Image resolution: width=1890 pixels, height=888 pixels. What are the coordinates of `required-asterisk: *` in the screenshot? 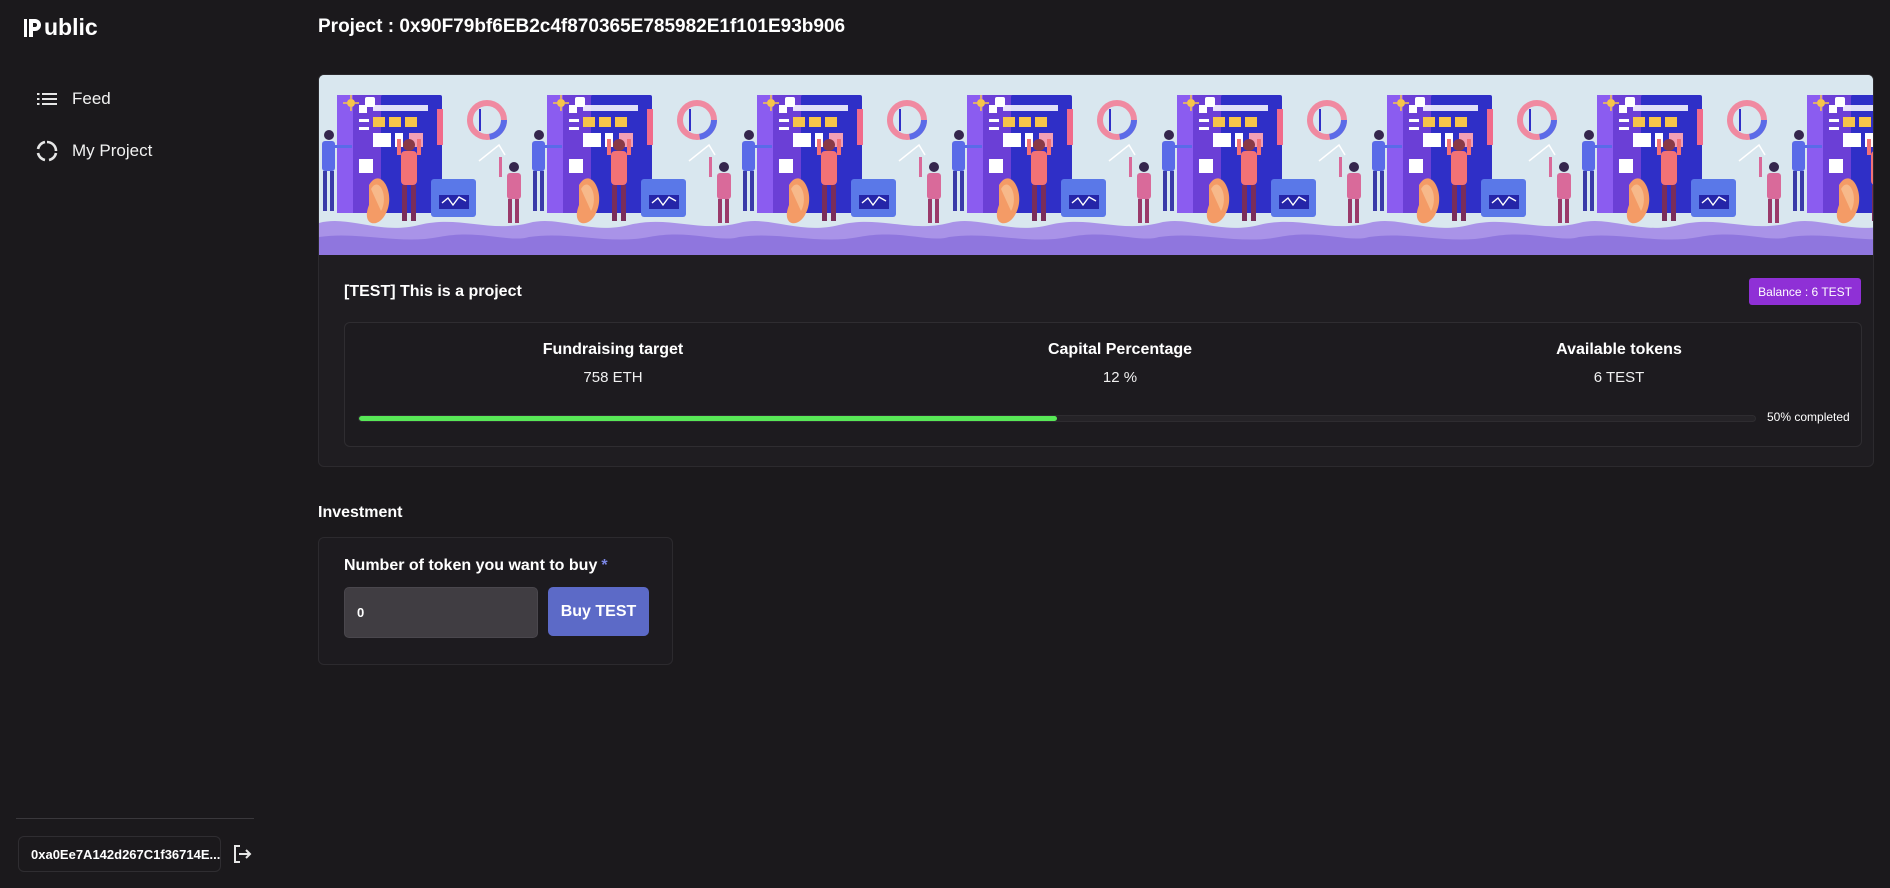 It's located at (604, 565).